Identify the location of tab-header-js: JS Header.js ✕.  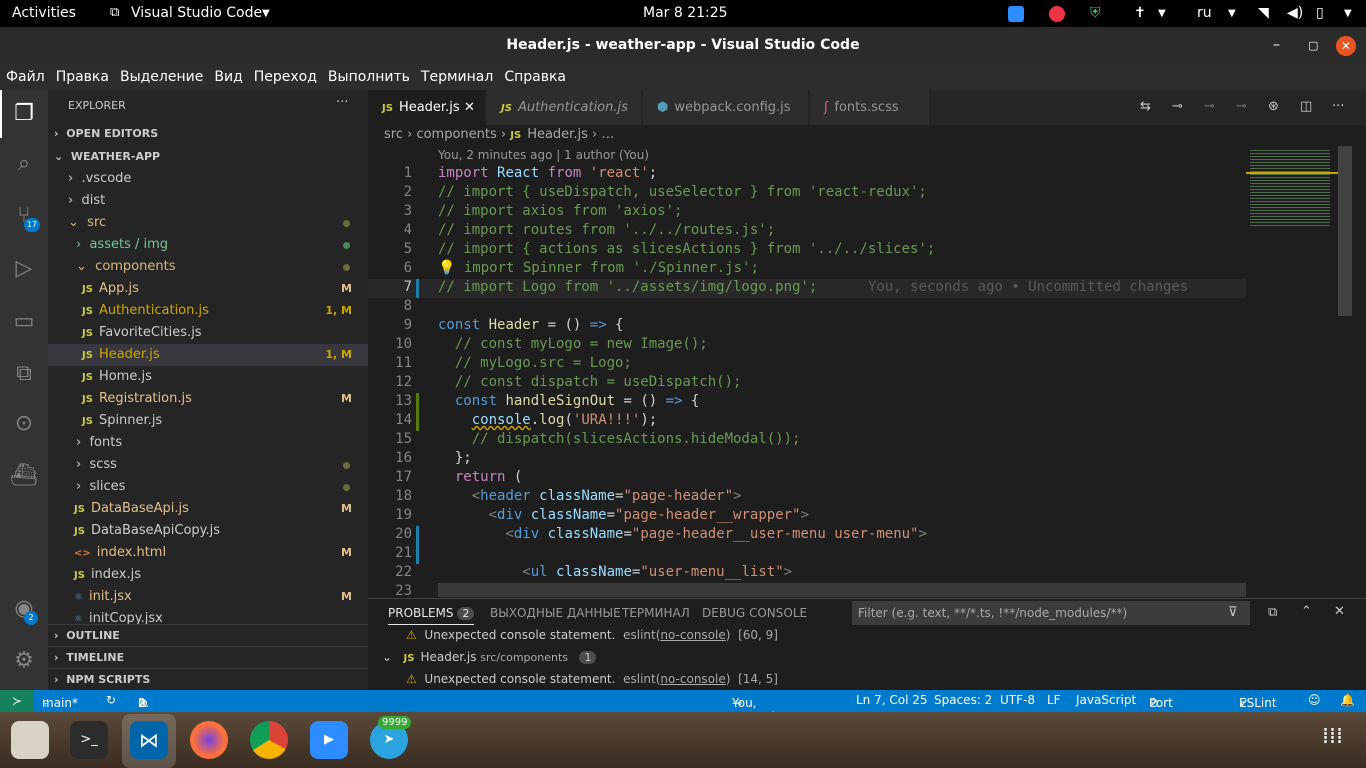
(427, 107).